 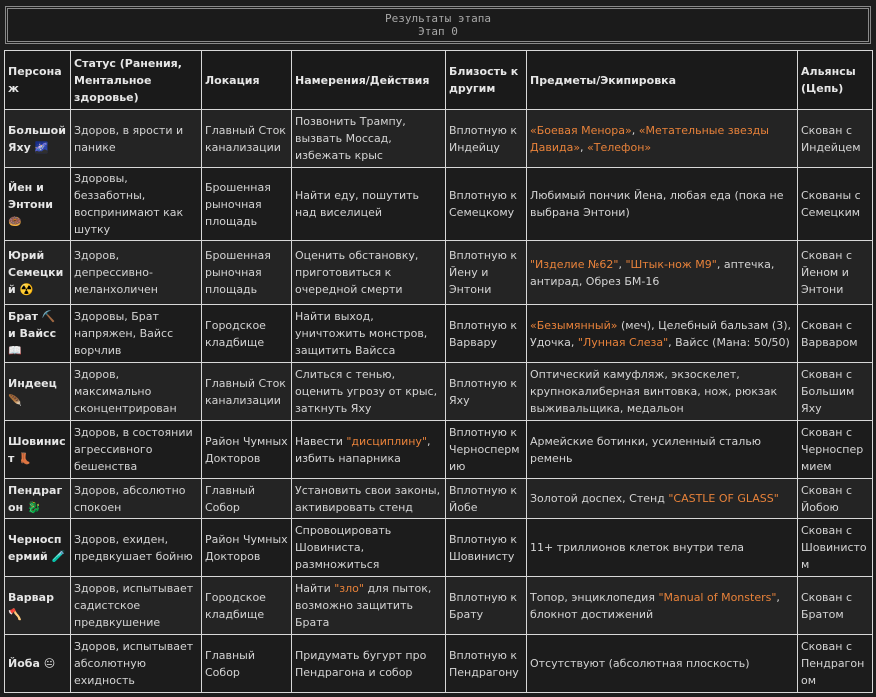 I want to click on highlighted-item-name: "Изделие №62", so click(x=574, y=264).